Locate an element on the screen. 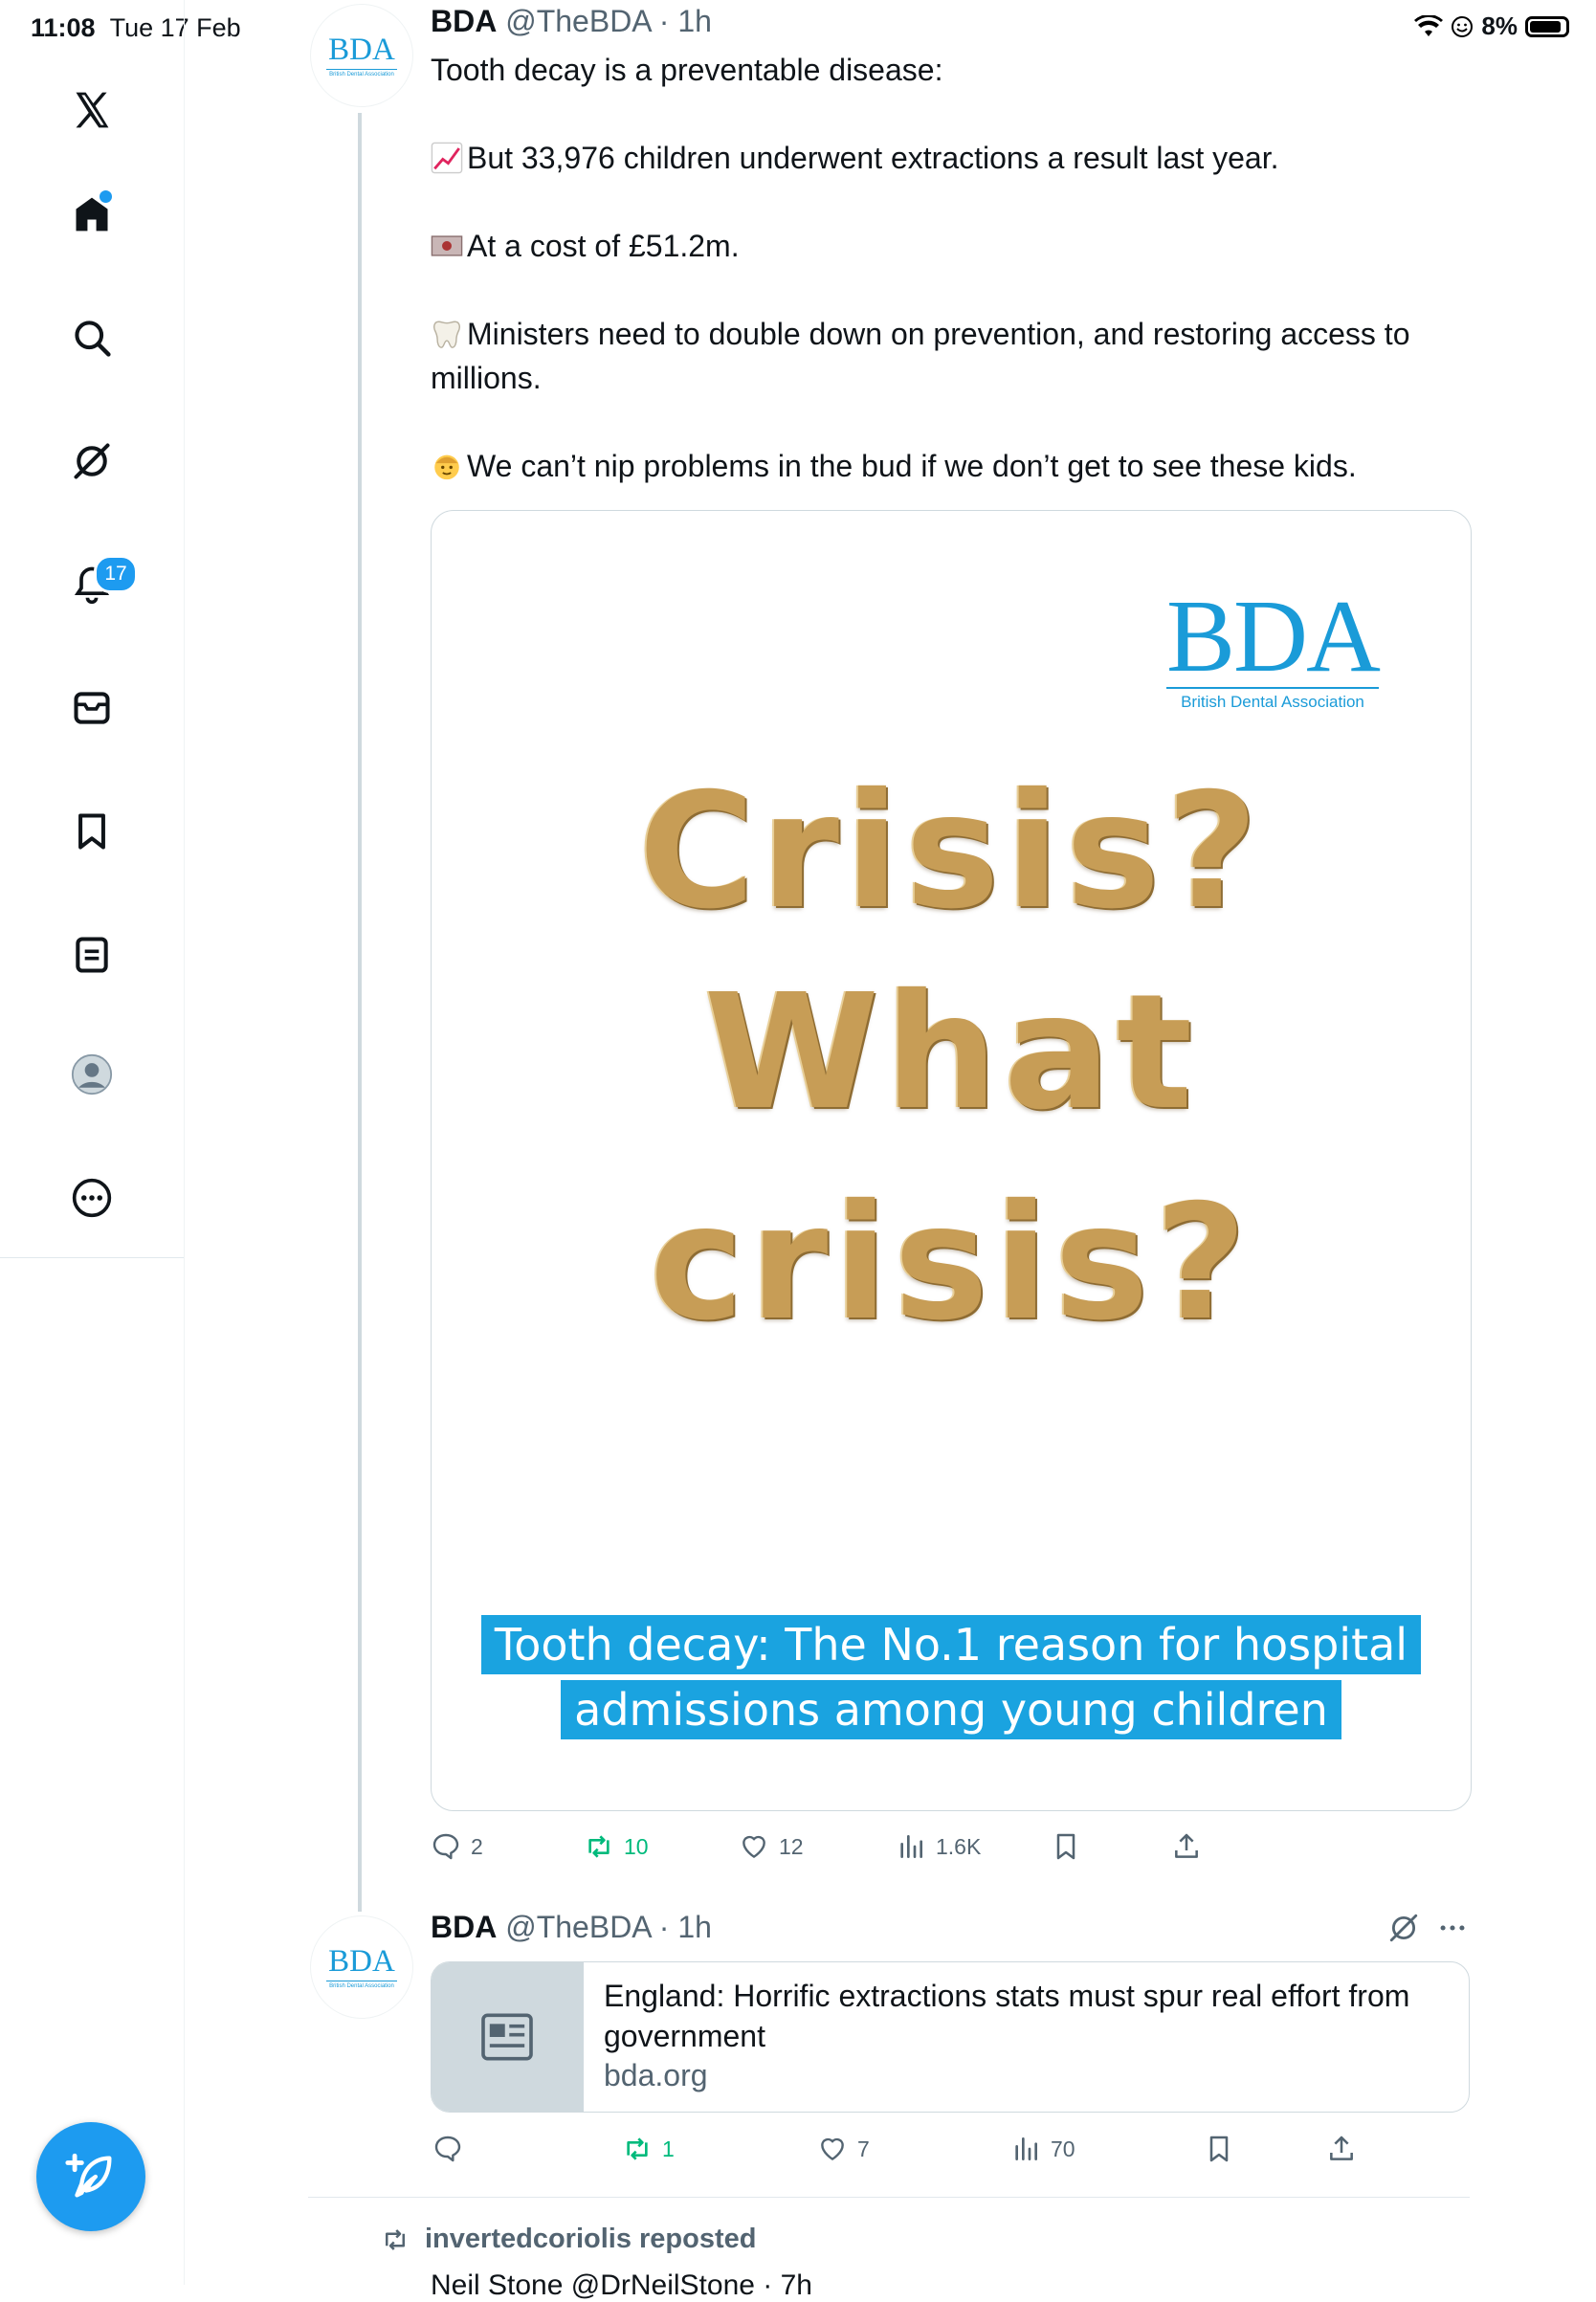 The width and height of the screenshot is (1596, 2302). x-logo-icon is located at coordinates (92, 110).